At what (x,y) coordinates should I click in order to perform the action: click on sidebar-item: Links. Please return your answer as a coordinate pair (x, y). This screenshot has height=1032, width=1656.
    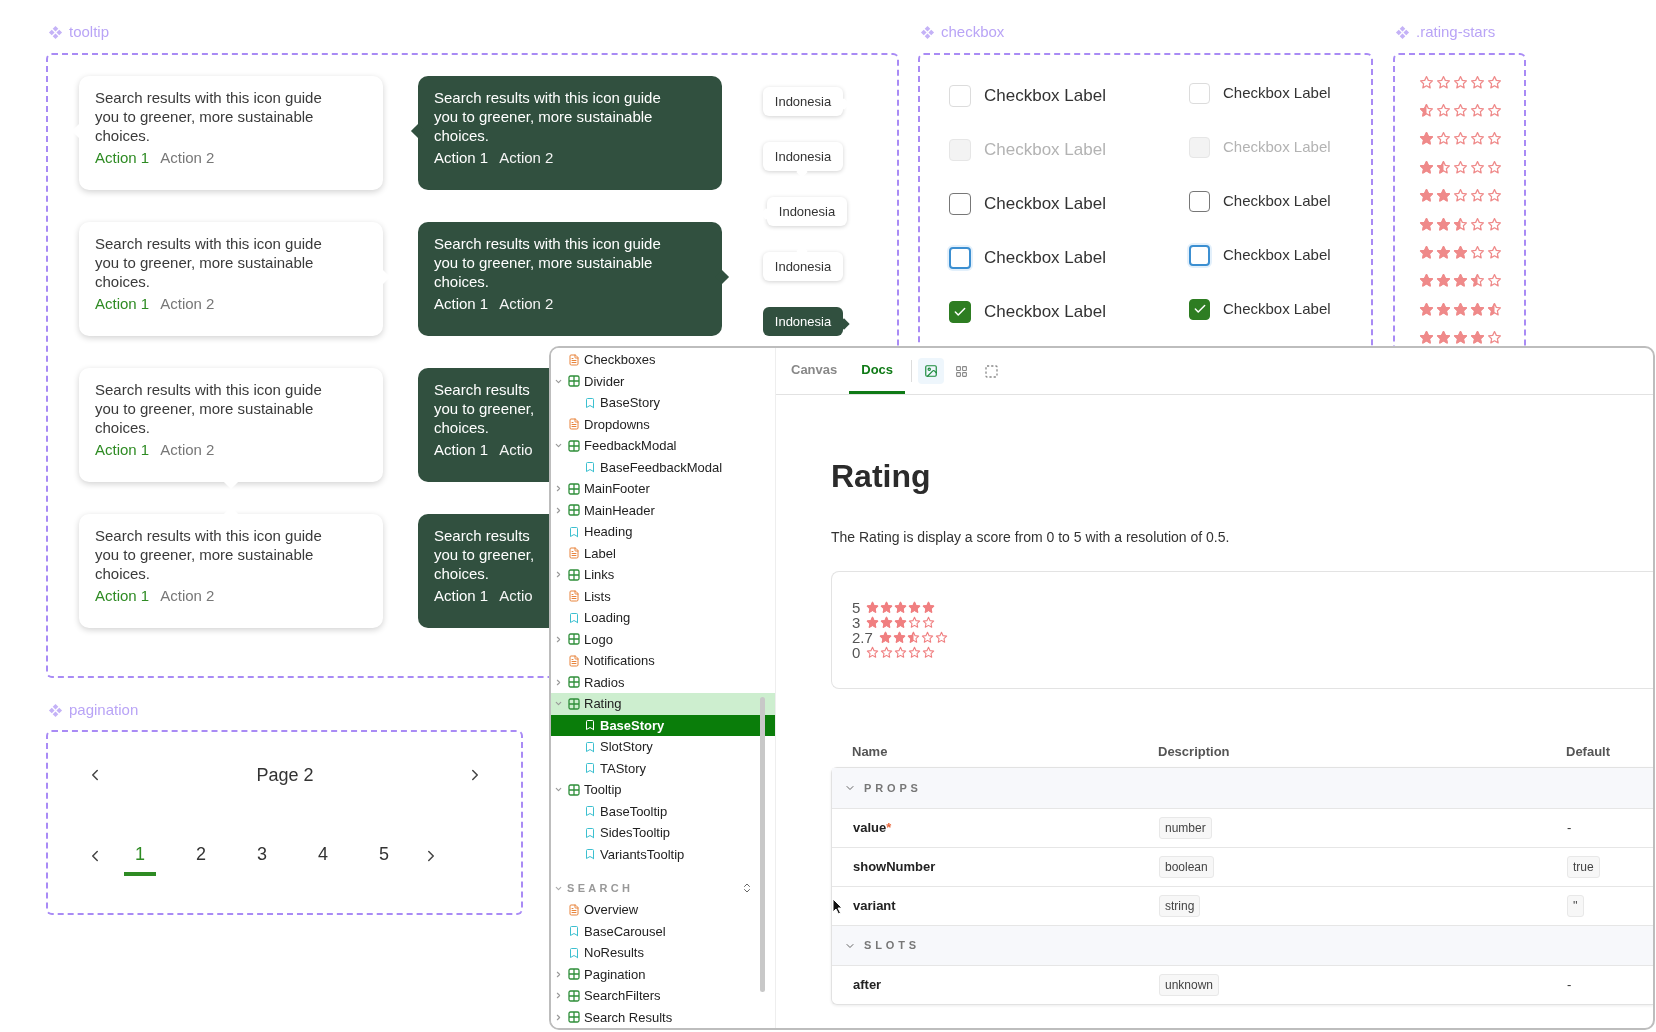
    Looking at the image, I should click on (663, 575).